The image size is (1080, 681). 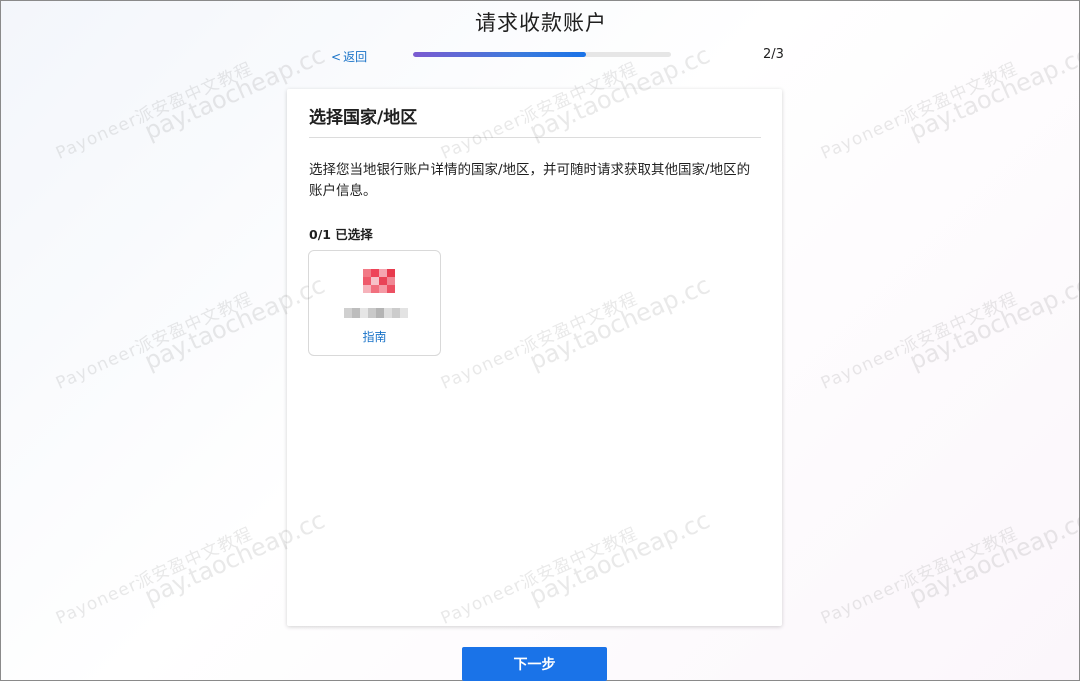 I want to click on step-counter: 2/3, so click(x=773, y=54).